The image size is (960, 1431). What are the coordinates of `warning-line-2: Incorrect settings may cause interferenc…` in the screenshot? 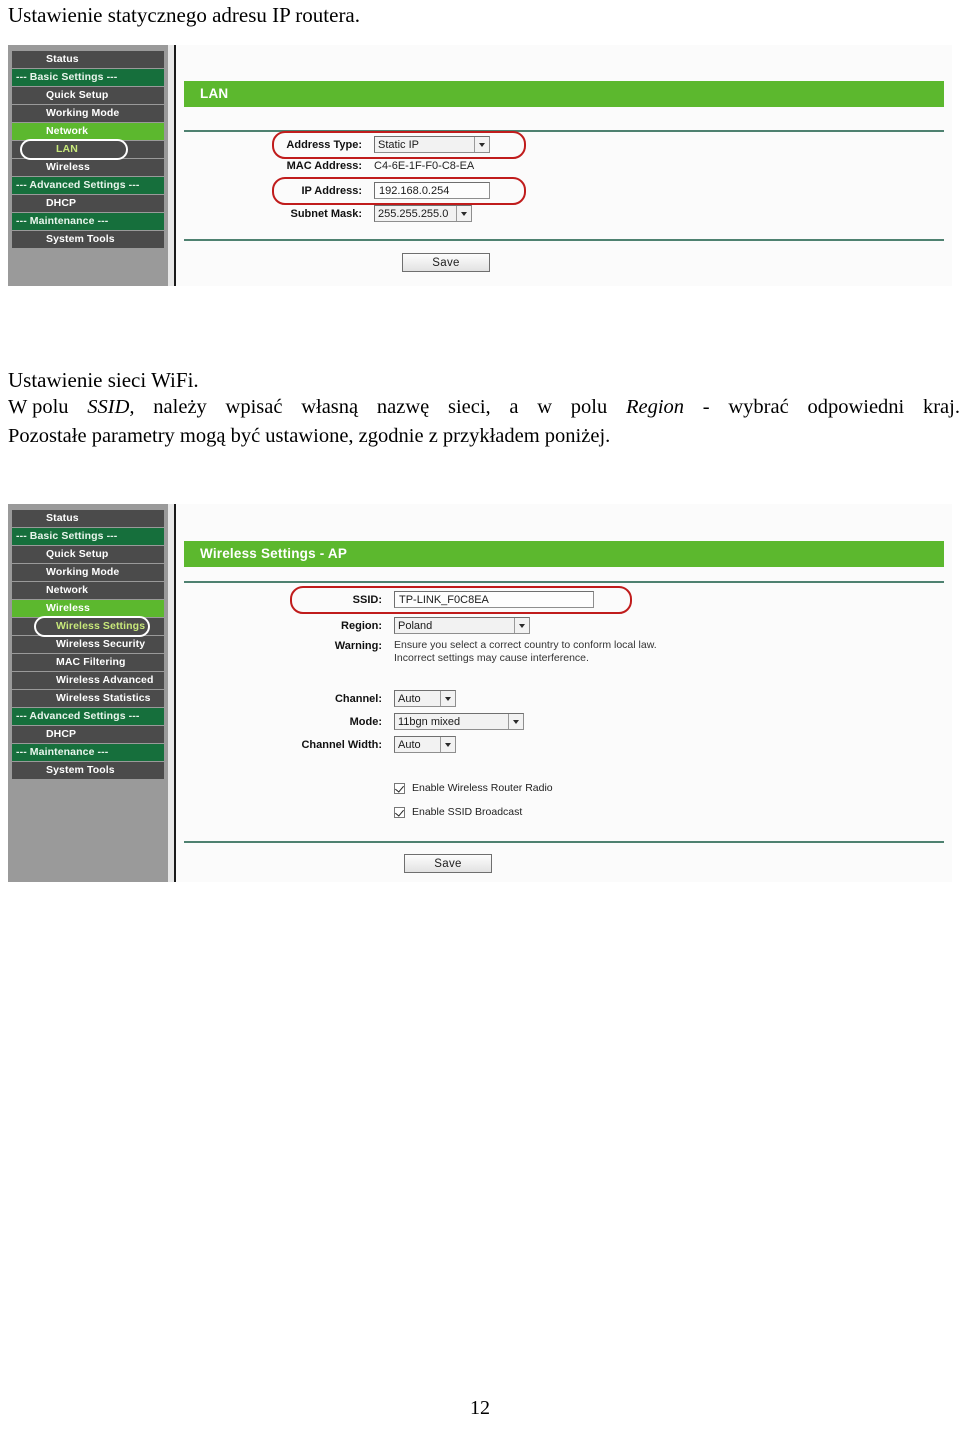 It's located at (491, 658).